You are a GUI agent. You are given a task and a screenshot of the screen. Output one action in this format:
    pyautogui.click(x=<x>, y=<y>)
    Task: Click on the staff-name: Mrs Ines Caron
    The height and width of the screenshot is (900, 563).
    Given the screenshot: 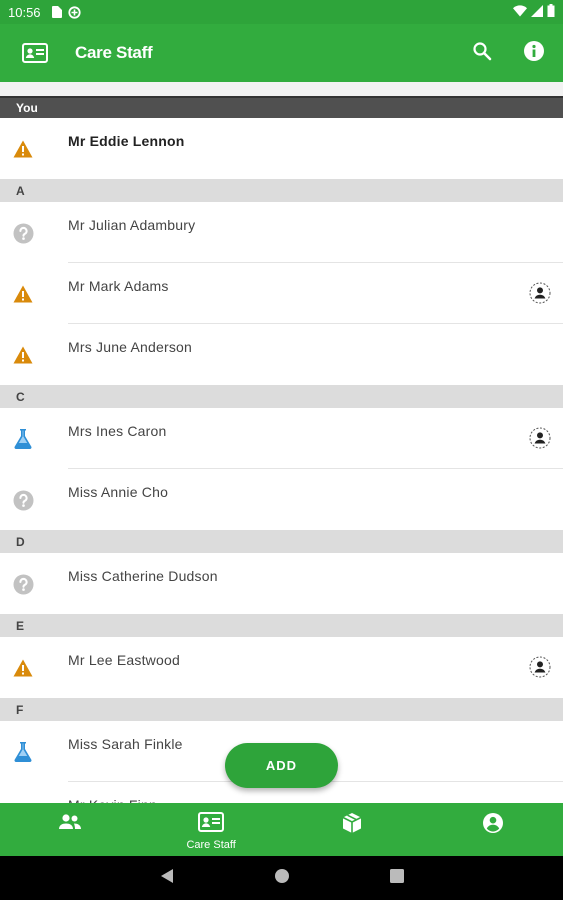 What is the action you would take?
    pyautogui.click(x=117, y=431)
    